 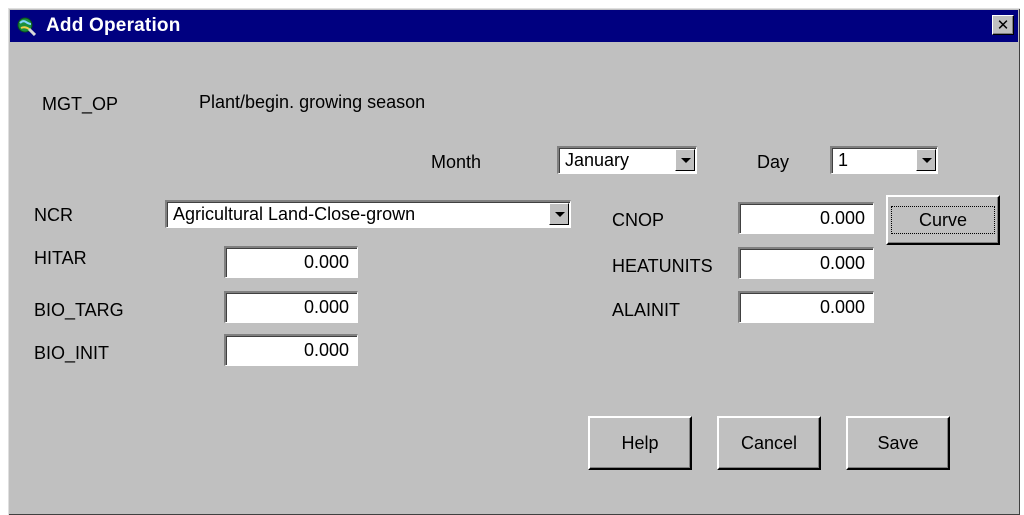 What do you see at coordinates (806, 263) in the screenshot?
I see `heatunits-field: 0.000` at bounding box center [806, 263].